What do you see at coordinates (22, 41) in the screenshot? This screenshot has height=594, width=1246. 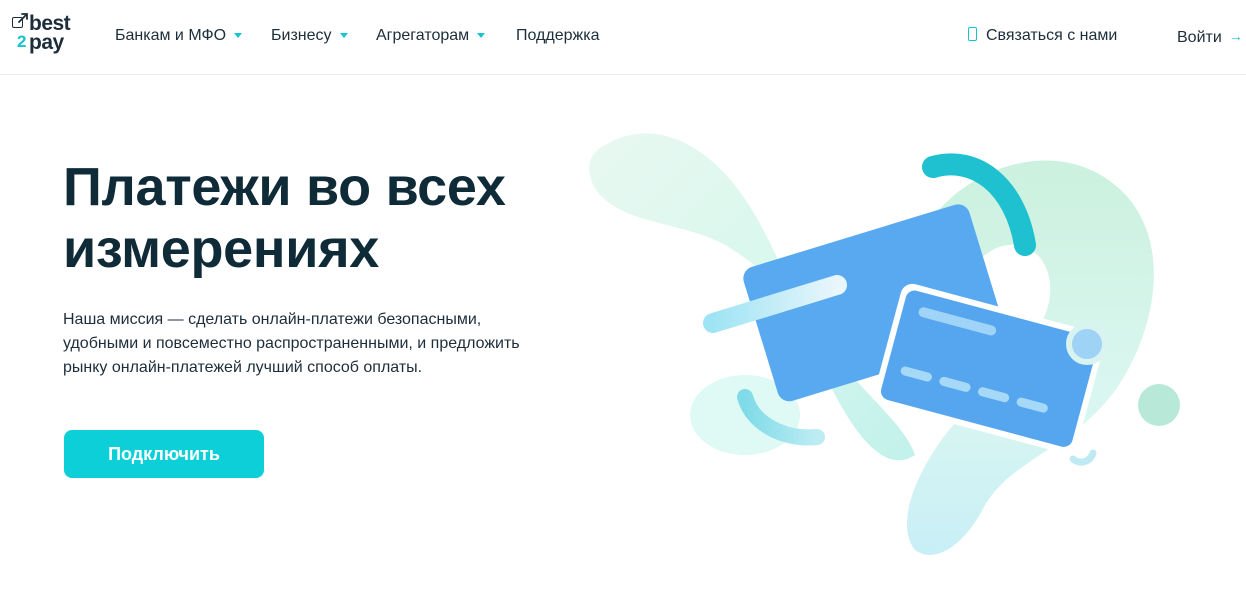 I see `logo-digit-two: 2` at bounding box center [22, 41].